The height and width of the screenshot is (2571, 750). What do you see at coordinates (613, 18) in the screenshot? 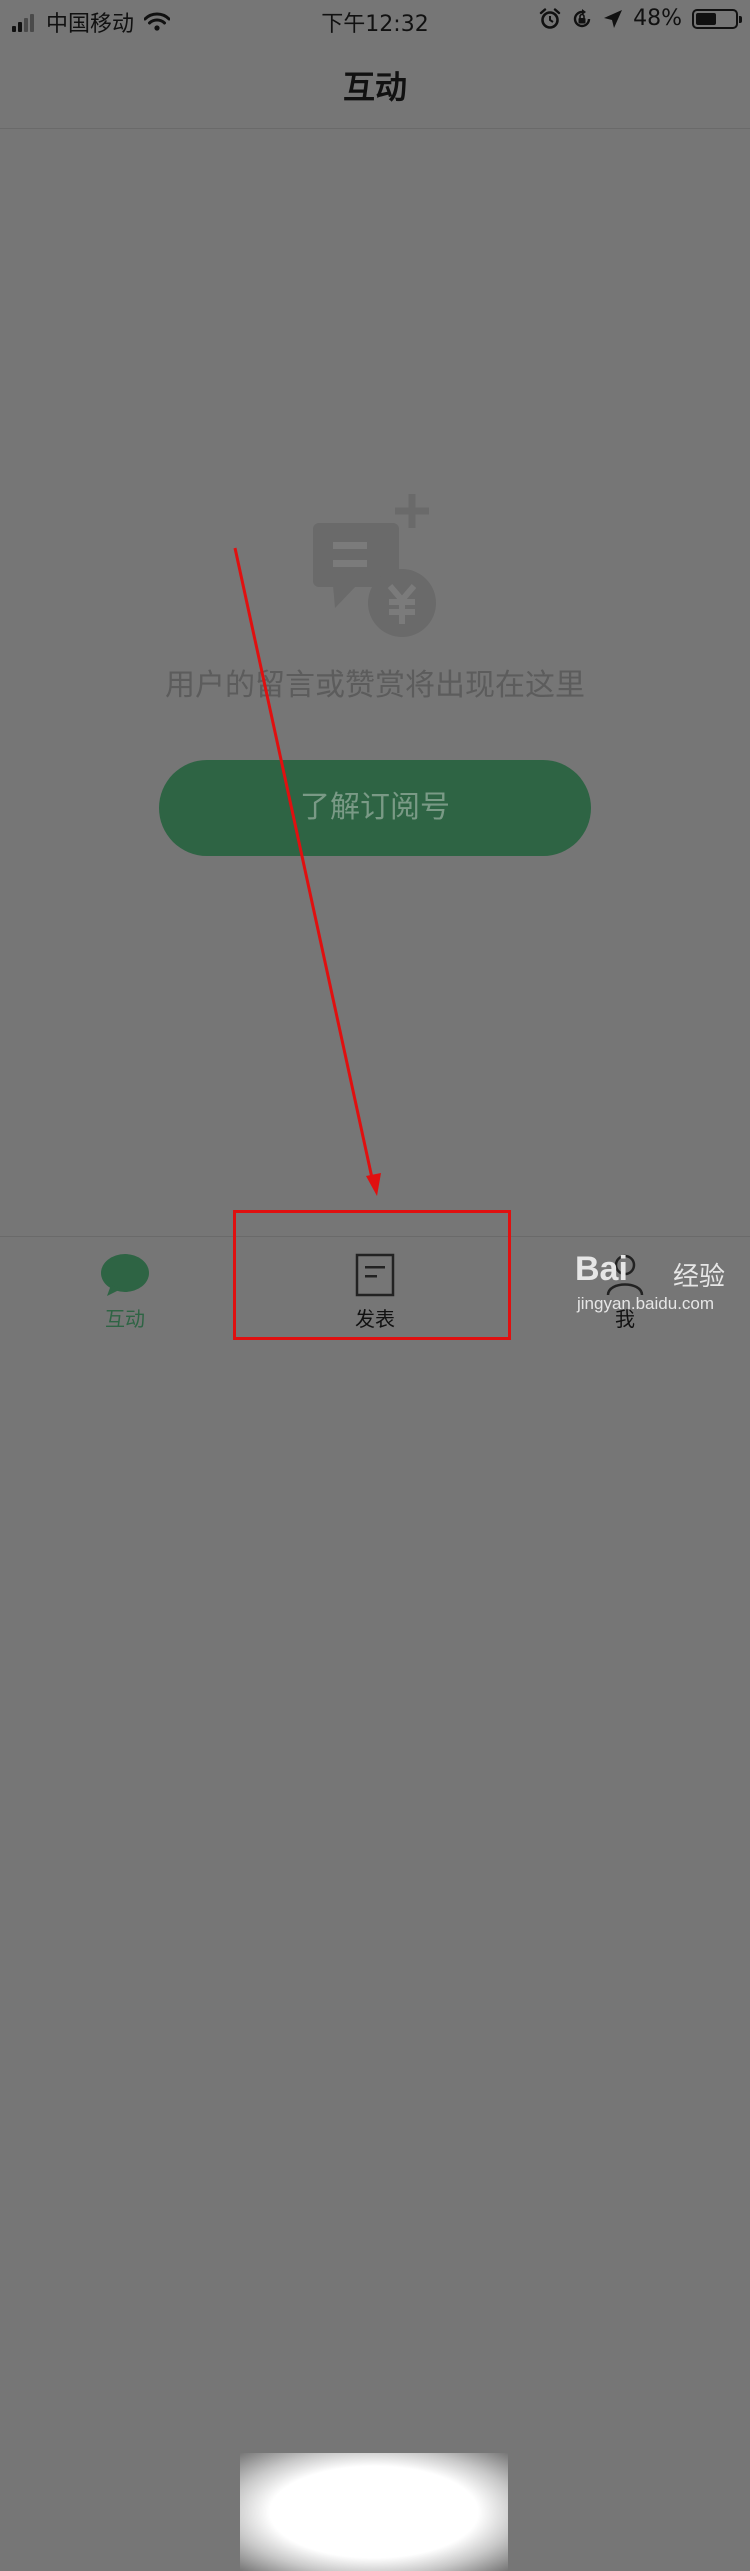
I see `location-arrow-icon` at bounding box center [613, 18].